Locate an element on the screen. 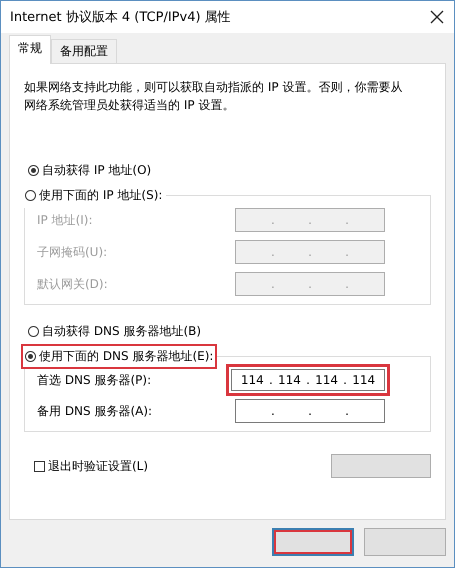 This screenshot has width=455, height=568. window-title: Internet 协议版本 4 (TCP/IPv4) 属性 is located at coordinates (120, 17).